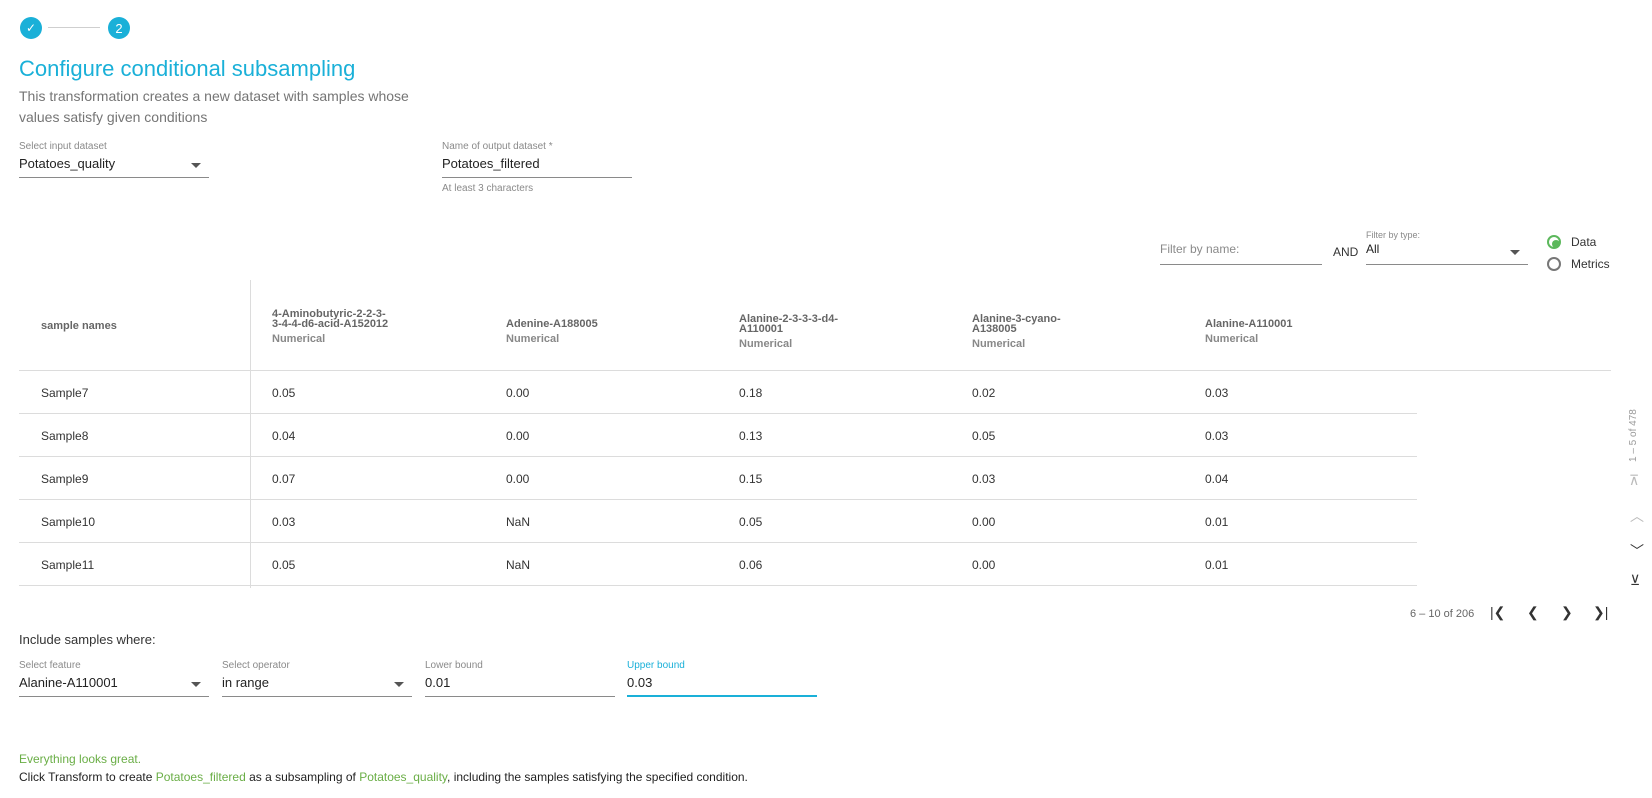 The width and height of the screenshot is (1652, 798). Describe the element at coordinates (1633, 435) in the screenshot. I see `column-pager-range: 1 – 5 of 478` at that location.